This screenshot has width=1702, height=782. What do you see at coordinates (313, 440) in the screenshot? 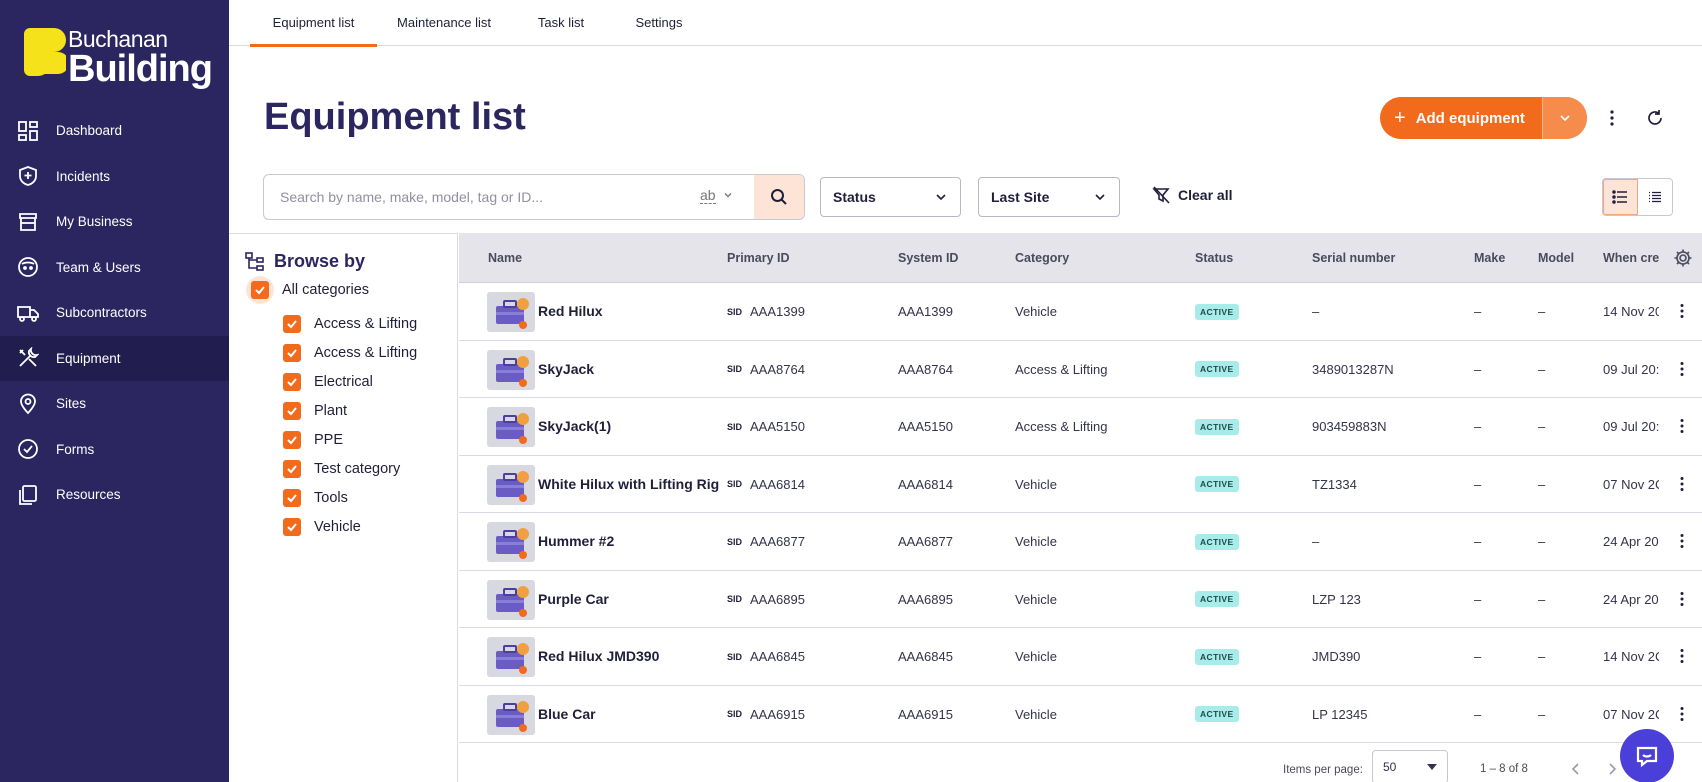
I see `category-checkbox: PPE` at bounding box center [313, 440].